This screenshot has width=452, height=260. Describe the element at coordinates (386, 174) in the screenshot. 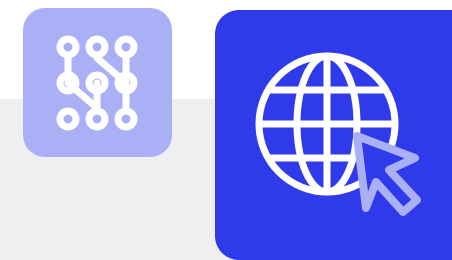

I see `cursor-arrow-icon` at that location.